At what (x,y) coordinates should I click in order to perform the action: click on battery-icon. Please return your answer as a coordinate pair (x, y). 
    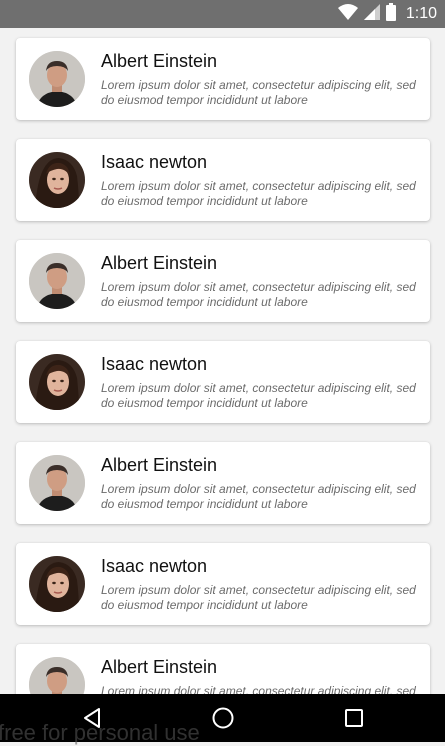
    Looking at the image, I should click on (390, 14).